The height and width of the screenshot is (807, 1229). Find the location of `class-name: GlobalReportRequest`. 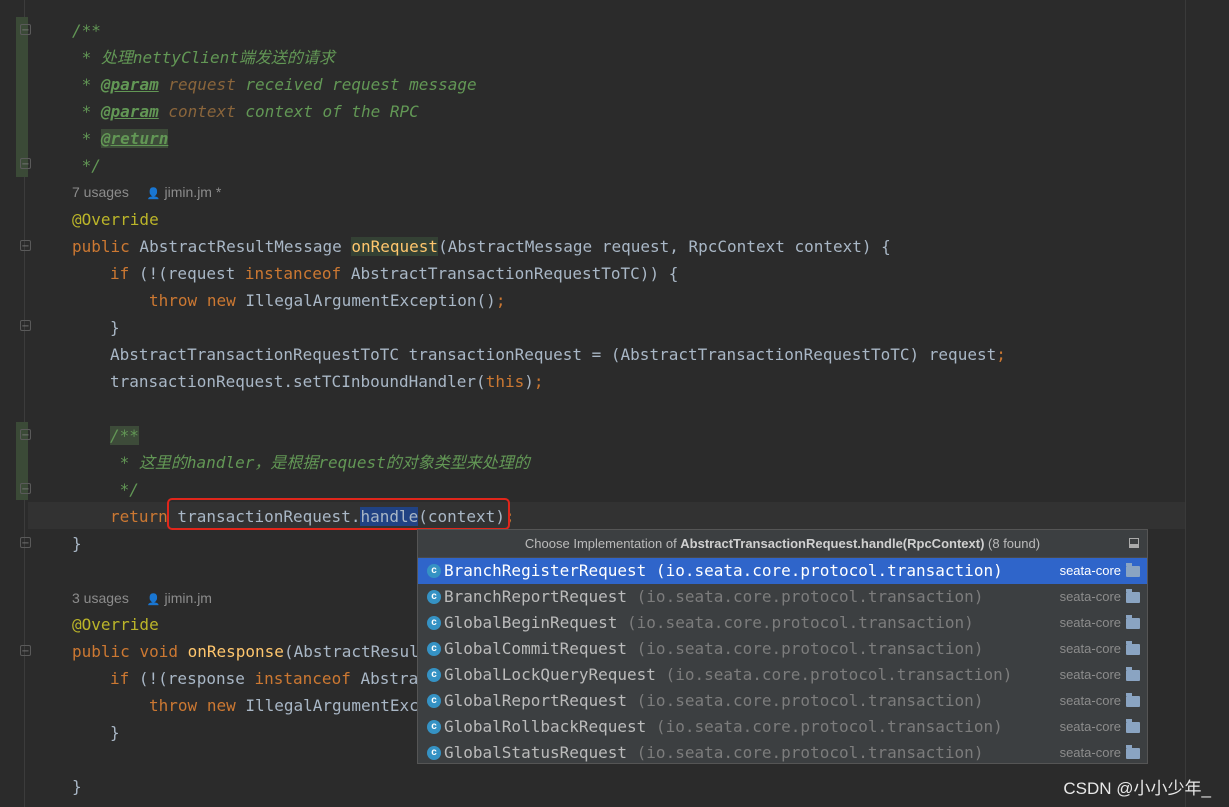

class-name: GlobalReportRequest is located at coordinates (536, 700).